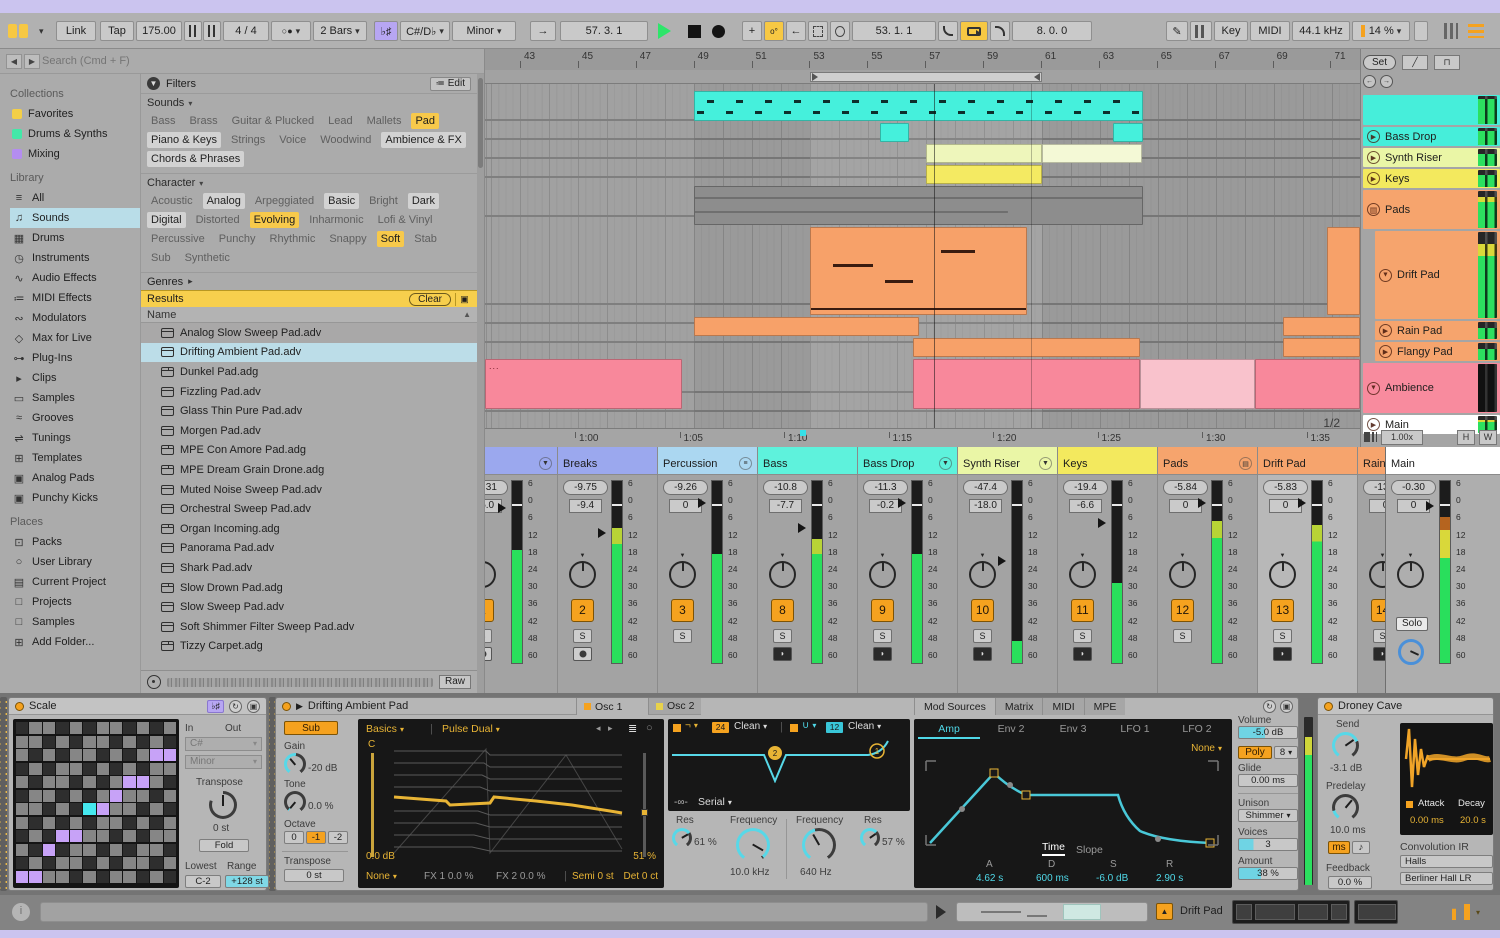  Describe the element at coordinates (1282, 610) in the screenshot. I see `track-activator-button: 13` at that location.